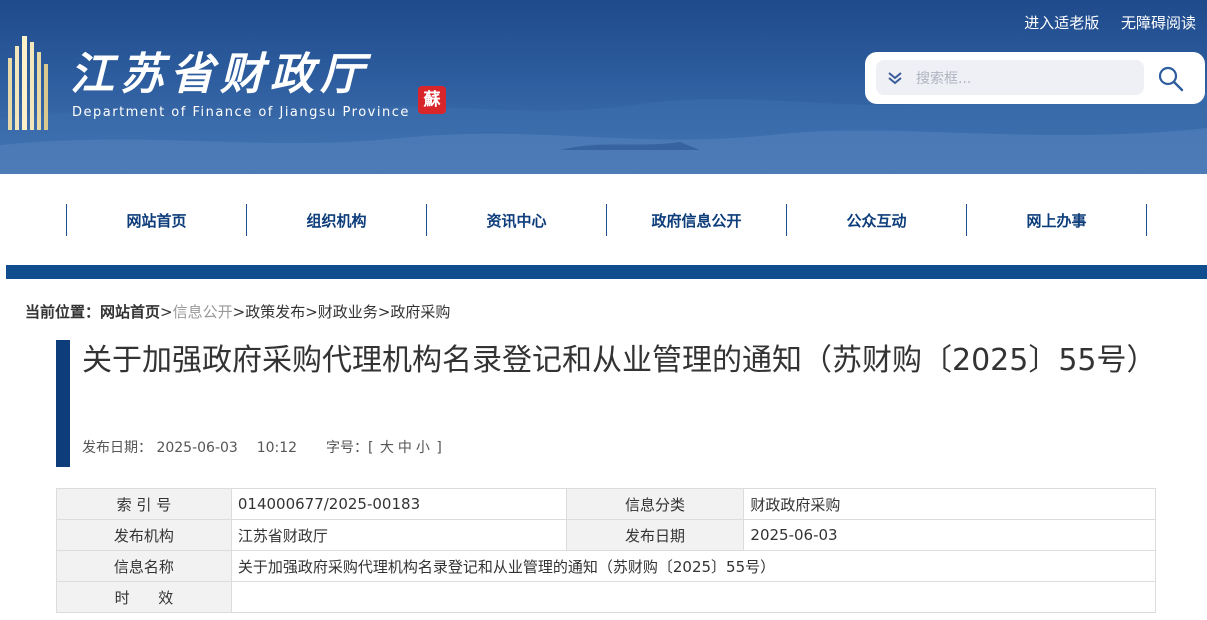 This screenshot has width=1207, height=620. I want to click on nav-item-online-services: 网上办事, so click(1056, 220).